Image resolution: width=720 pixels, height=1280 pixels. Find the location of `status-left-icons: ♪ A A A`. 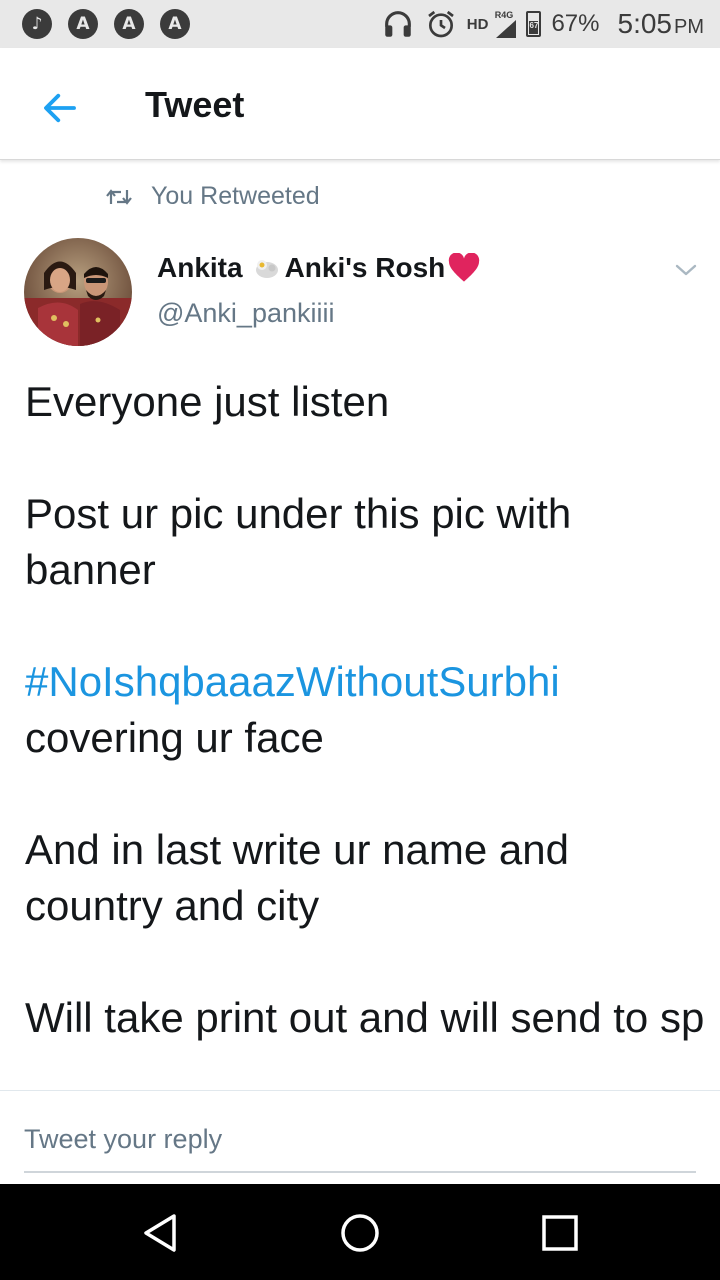

status-left-icons: ♪ A A A is located at coordinates (106, 24).